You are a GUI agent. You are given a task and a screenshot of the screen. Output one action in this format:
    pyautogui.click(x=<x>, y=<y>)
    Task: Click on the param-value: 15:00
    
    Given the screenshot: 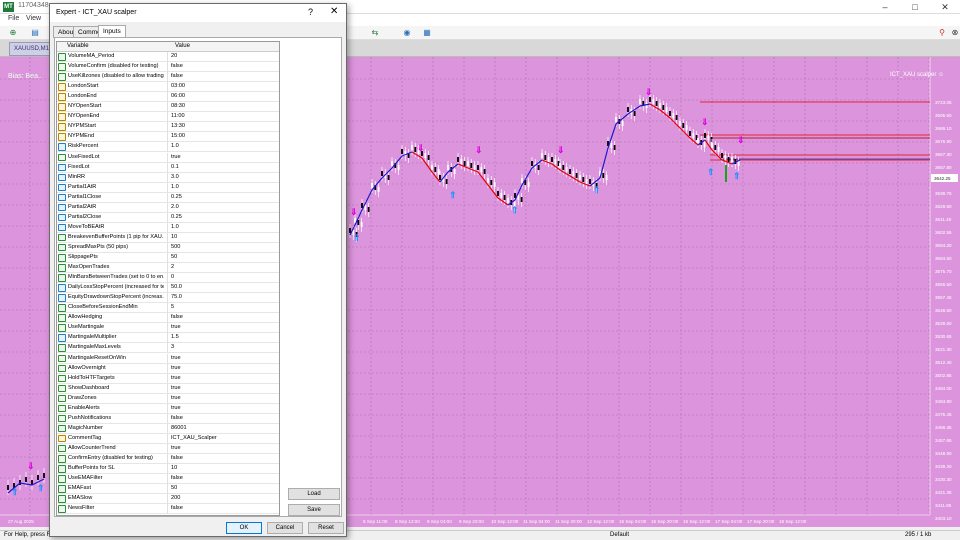 What is the action you would take?
    pyautogui.click(x=223, y=137)
    